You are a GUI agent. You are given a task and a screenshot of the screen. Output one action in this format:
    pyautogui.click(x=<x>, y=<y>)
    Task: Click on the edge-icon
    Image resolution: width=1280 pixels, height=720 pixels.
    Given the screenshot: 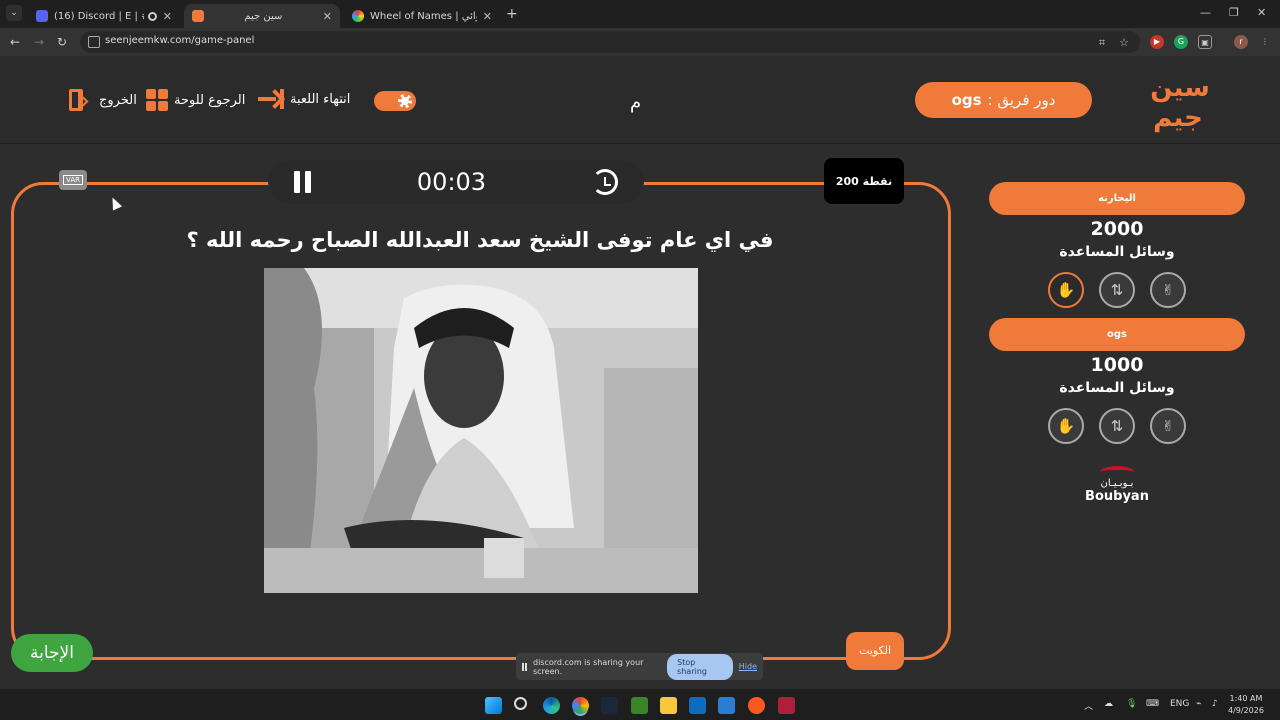 What is the action you would take?
    pyautogui.click(x=551, y=705)
    